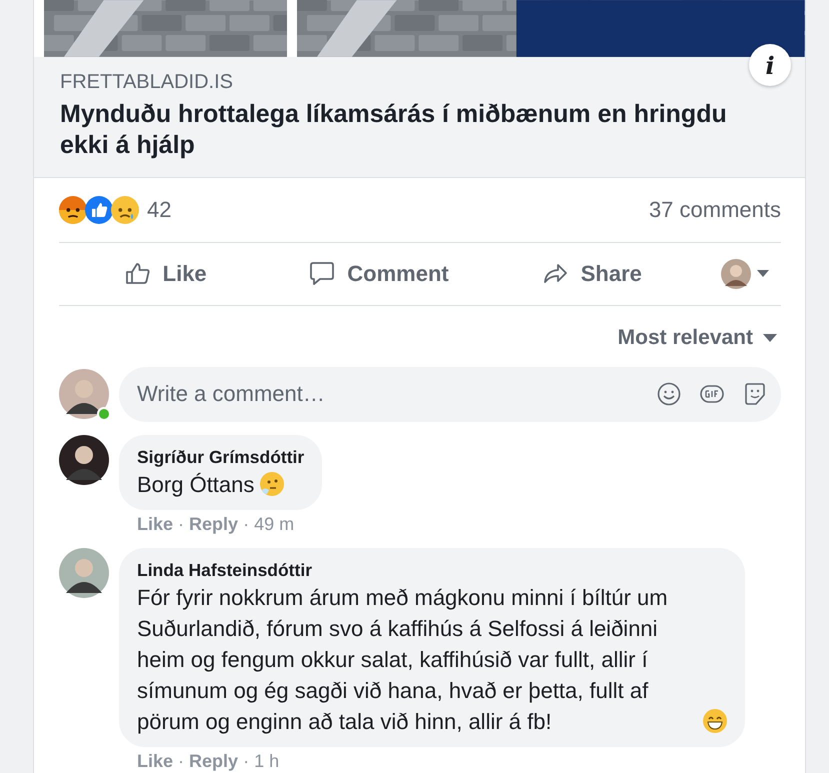 This screenshot has height=773, width=829. Describe the element at coordinates (220, 457) in the screenshot. I see `author-name: Sigríður Grímsdóttir` at that location.